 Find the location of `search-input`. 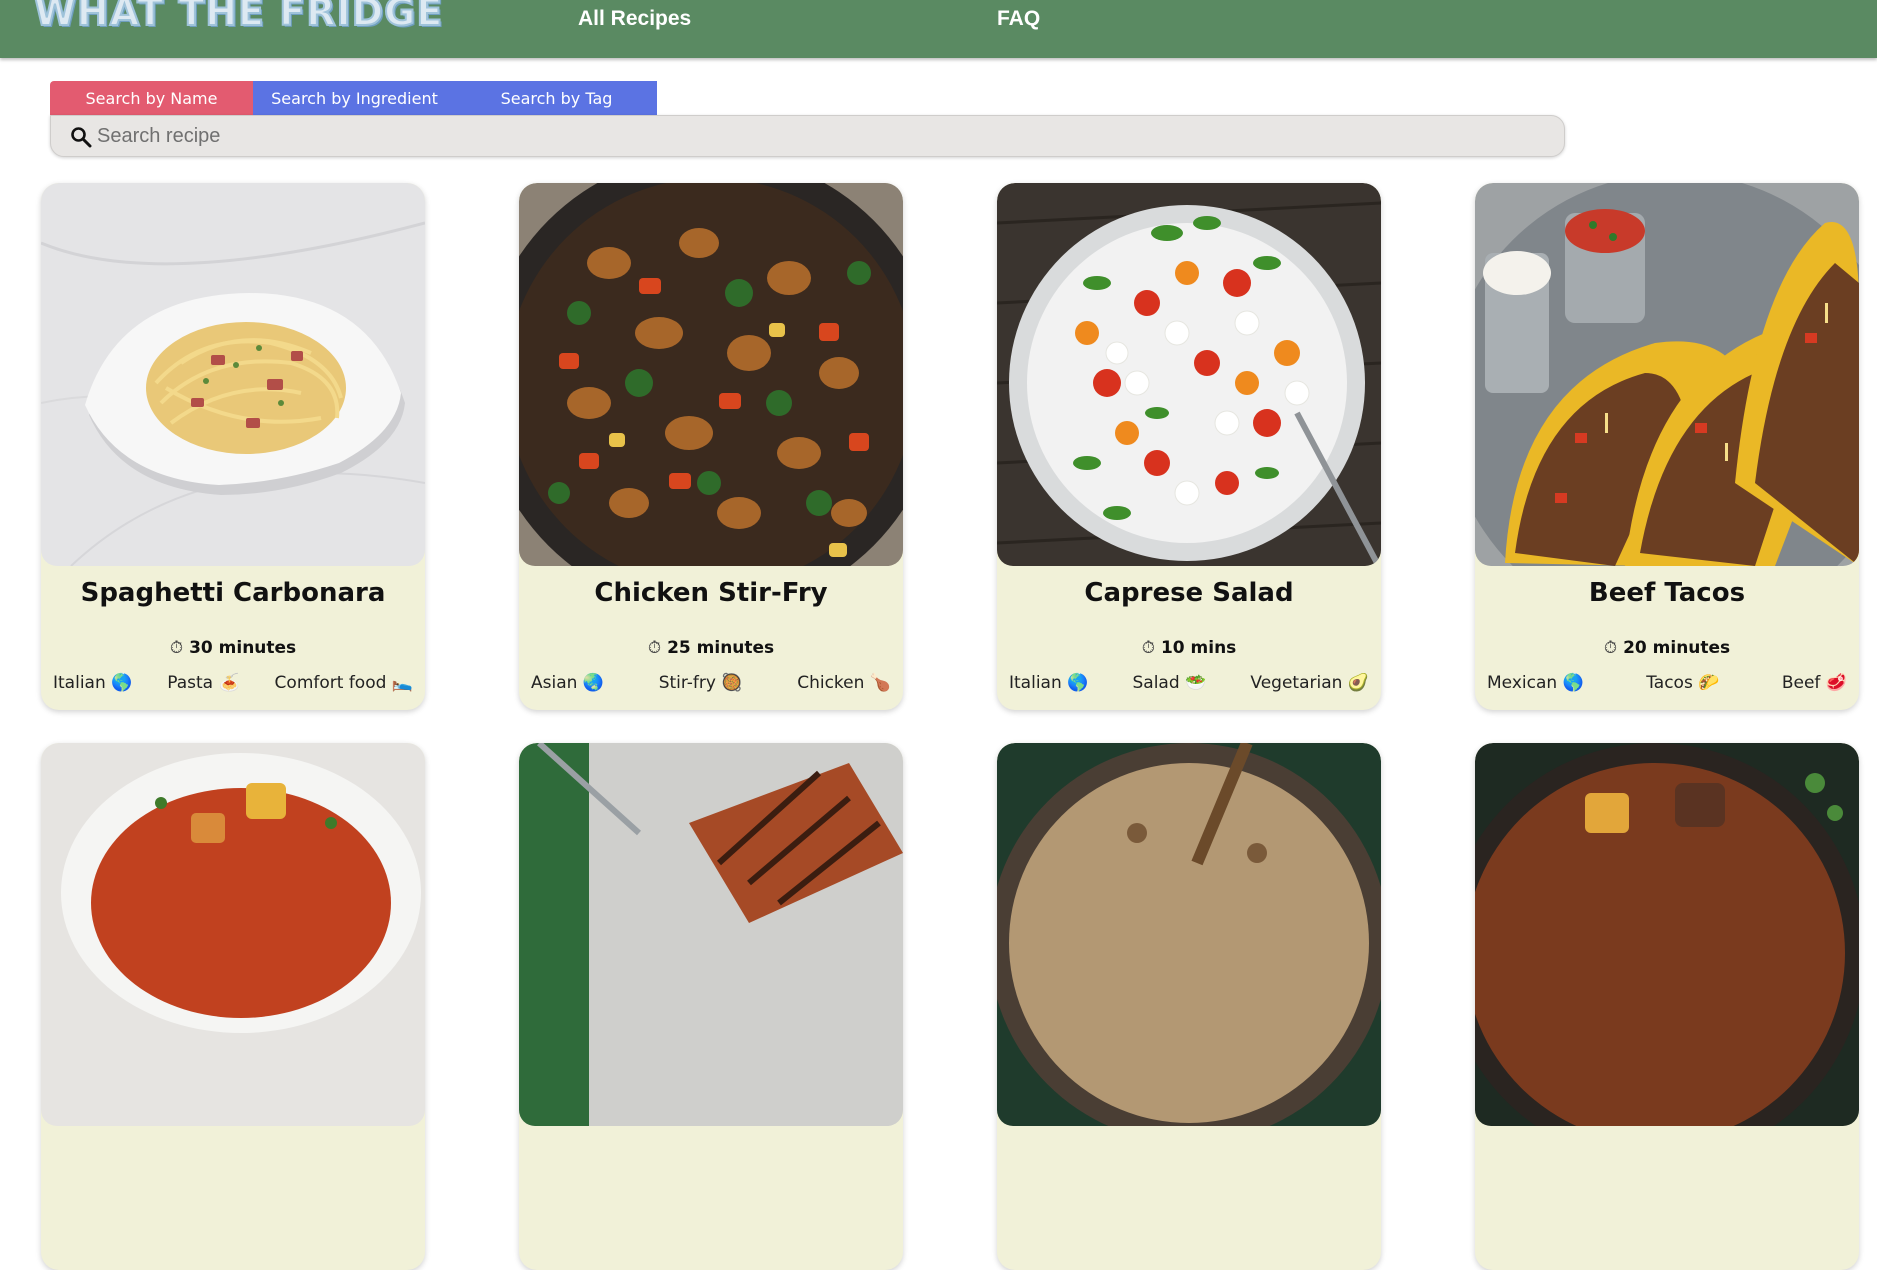

search-input is located at coordinates (822, 136).